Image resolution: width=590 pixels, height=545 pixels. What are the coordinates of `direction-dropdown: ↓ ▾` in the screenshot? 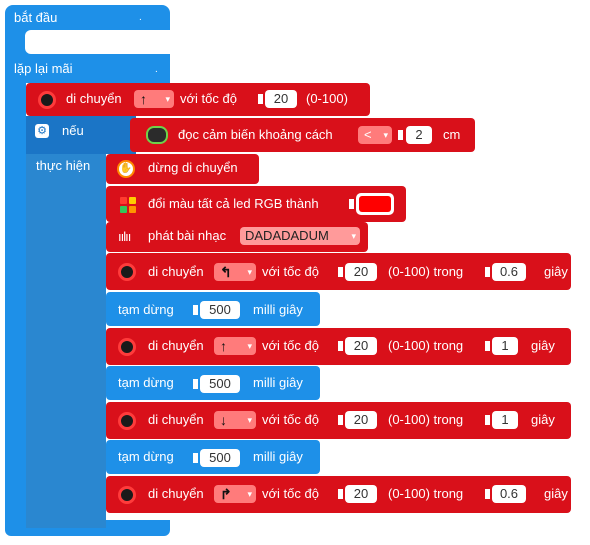 It's located at (235, 420).